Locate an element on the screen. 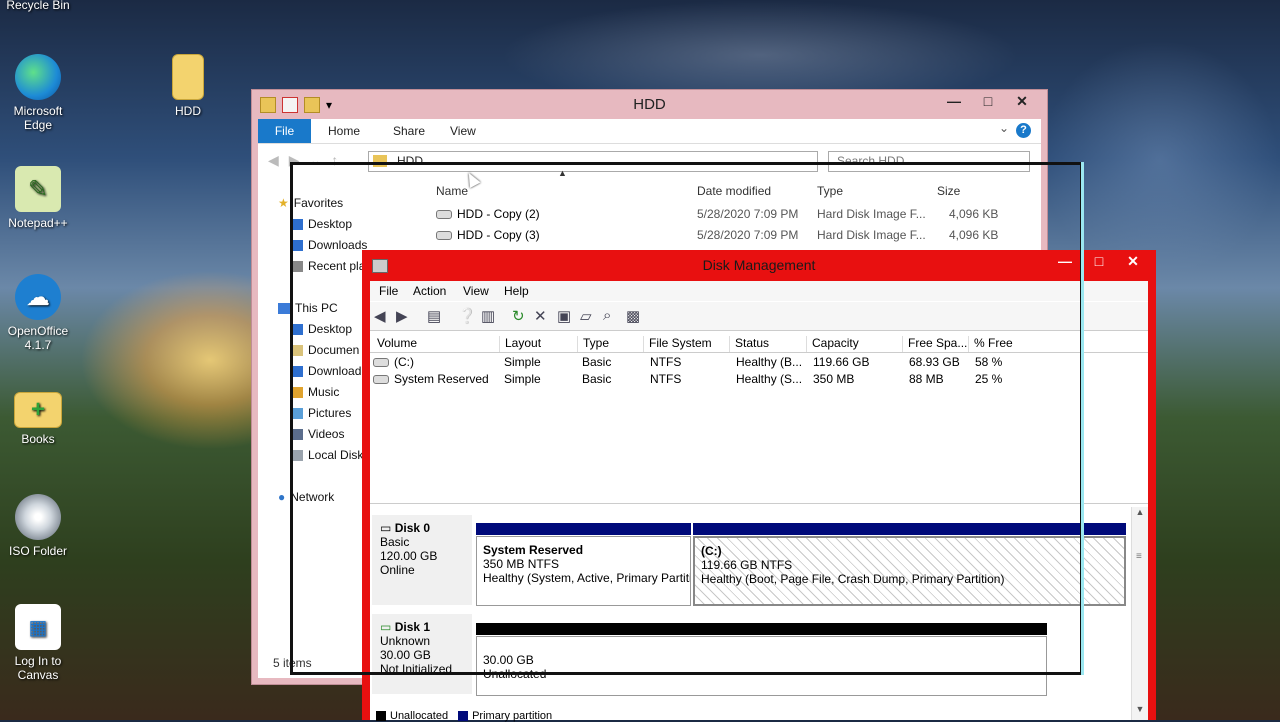 The height and width of the screenshot is (722, 1280). help-icon: ? is located at coordinates (1023, 130).